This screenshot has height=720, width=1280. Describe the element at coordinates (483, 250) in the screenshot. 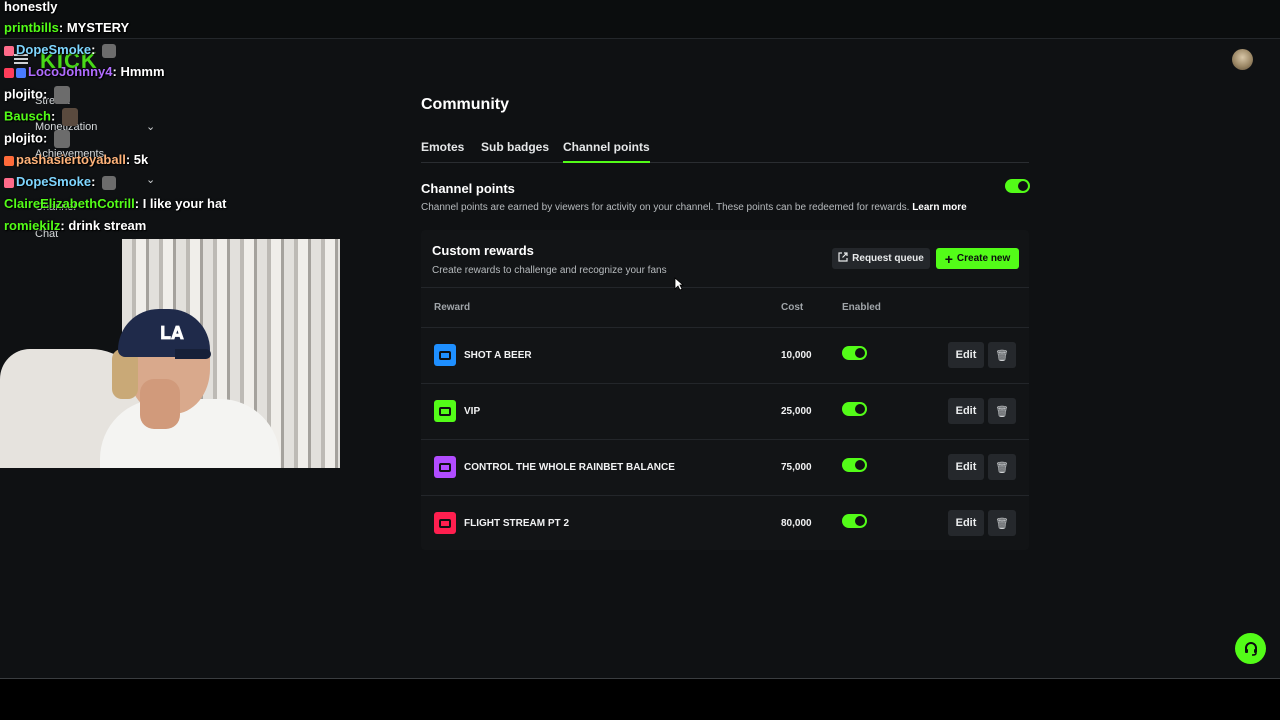

I see `custom-rewards-title: Custom rewards` at that location.